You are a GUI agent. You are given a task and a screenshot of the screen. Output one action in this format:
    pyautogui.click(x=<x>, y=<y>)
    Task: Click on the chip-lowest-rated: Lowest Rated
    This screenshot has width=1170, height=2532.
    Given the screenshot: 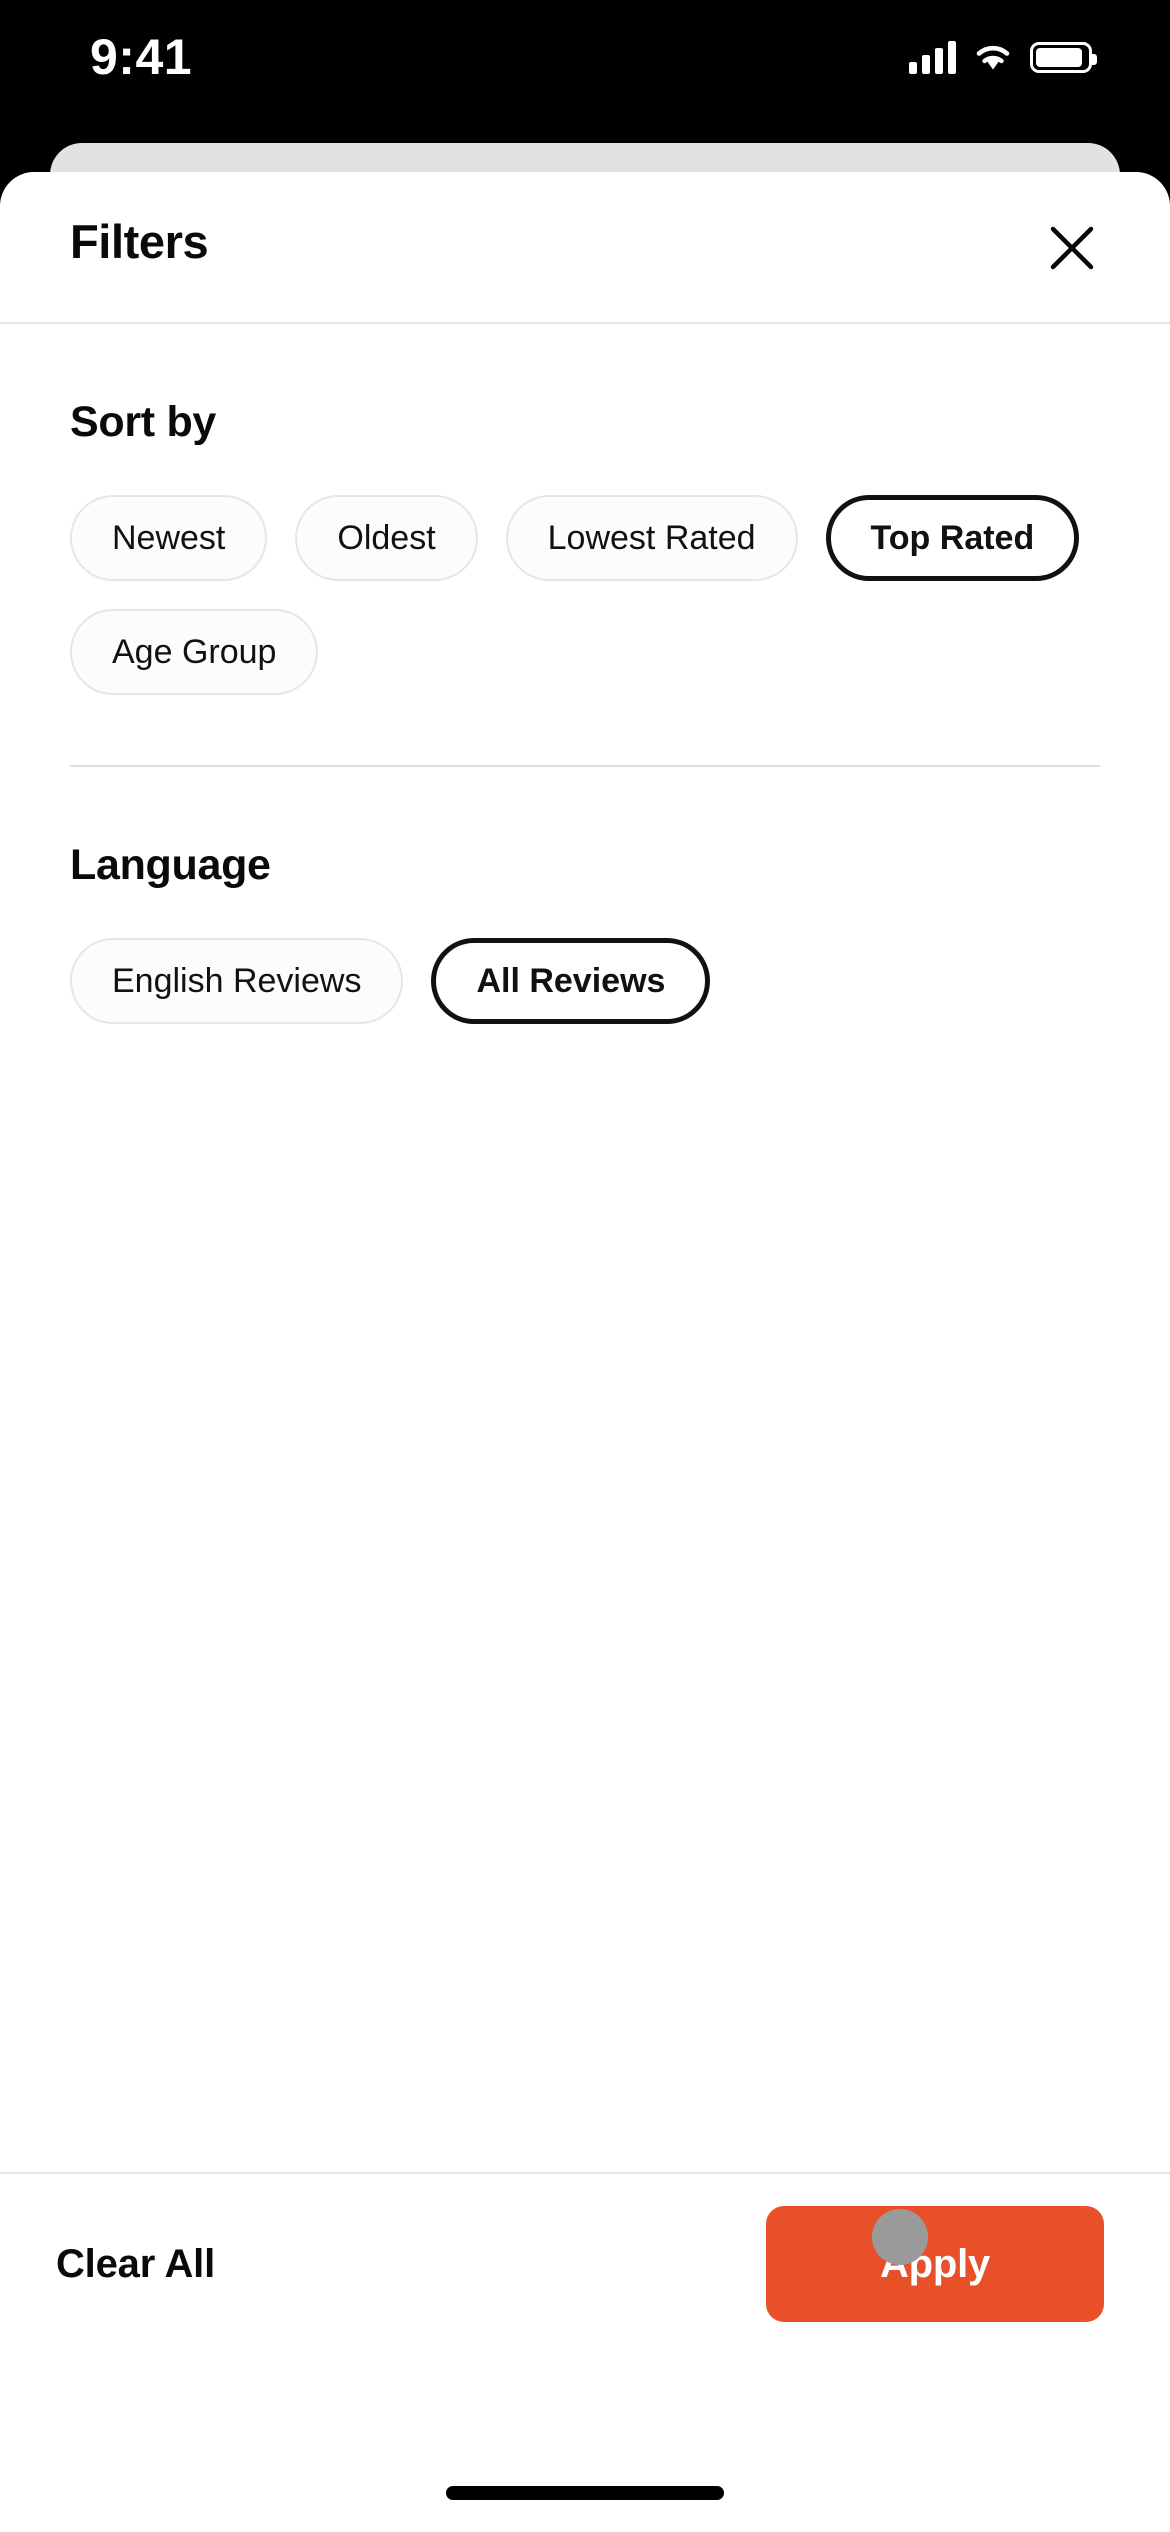 What is the action you would take?
    pyautogui.click(x=651, y=538)
    